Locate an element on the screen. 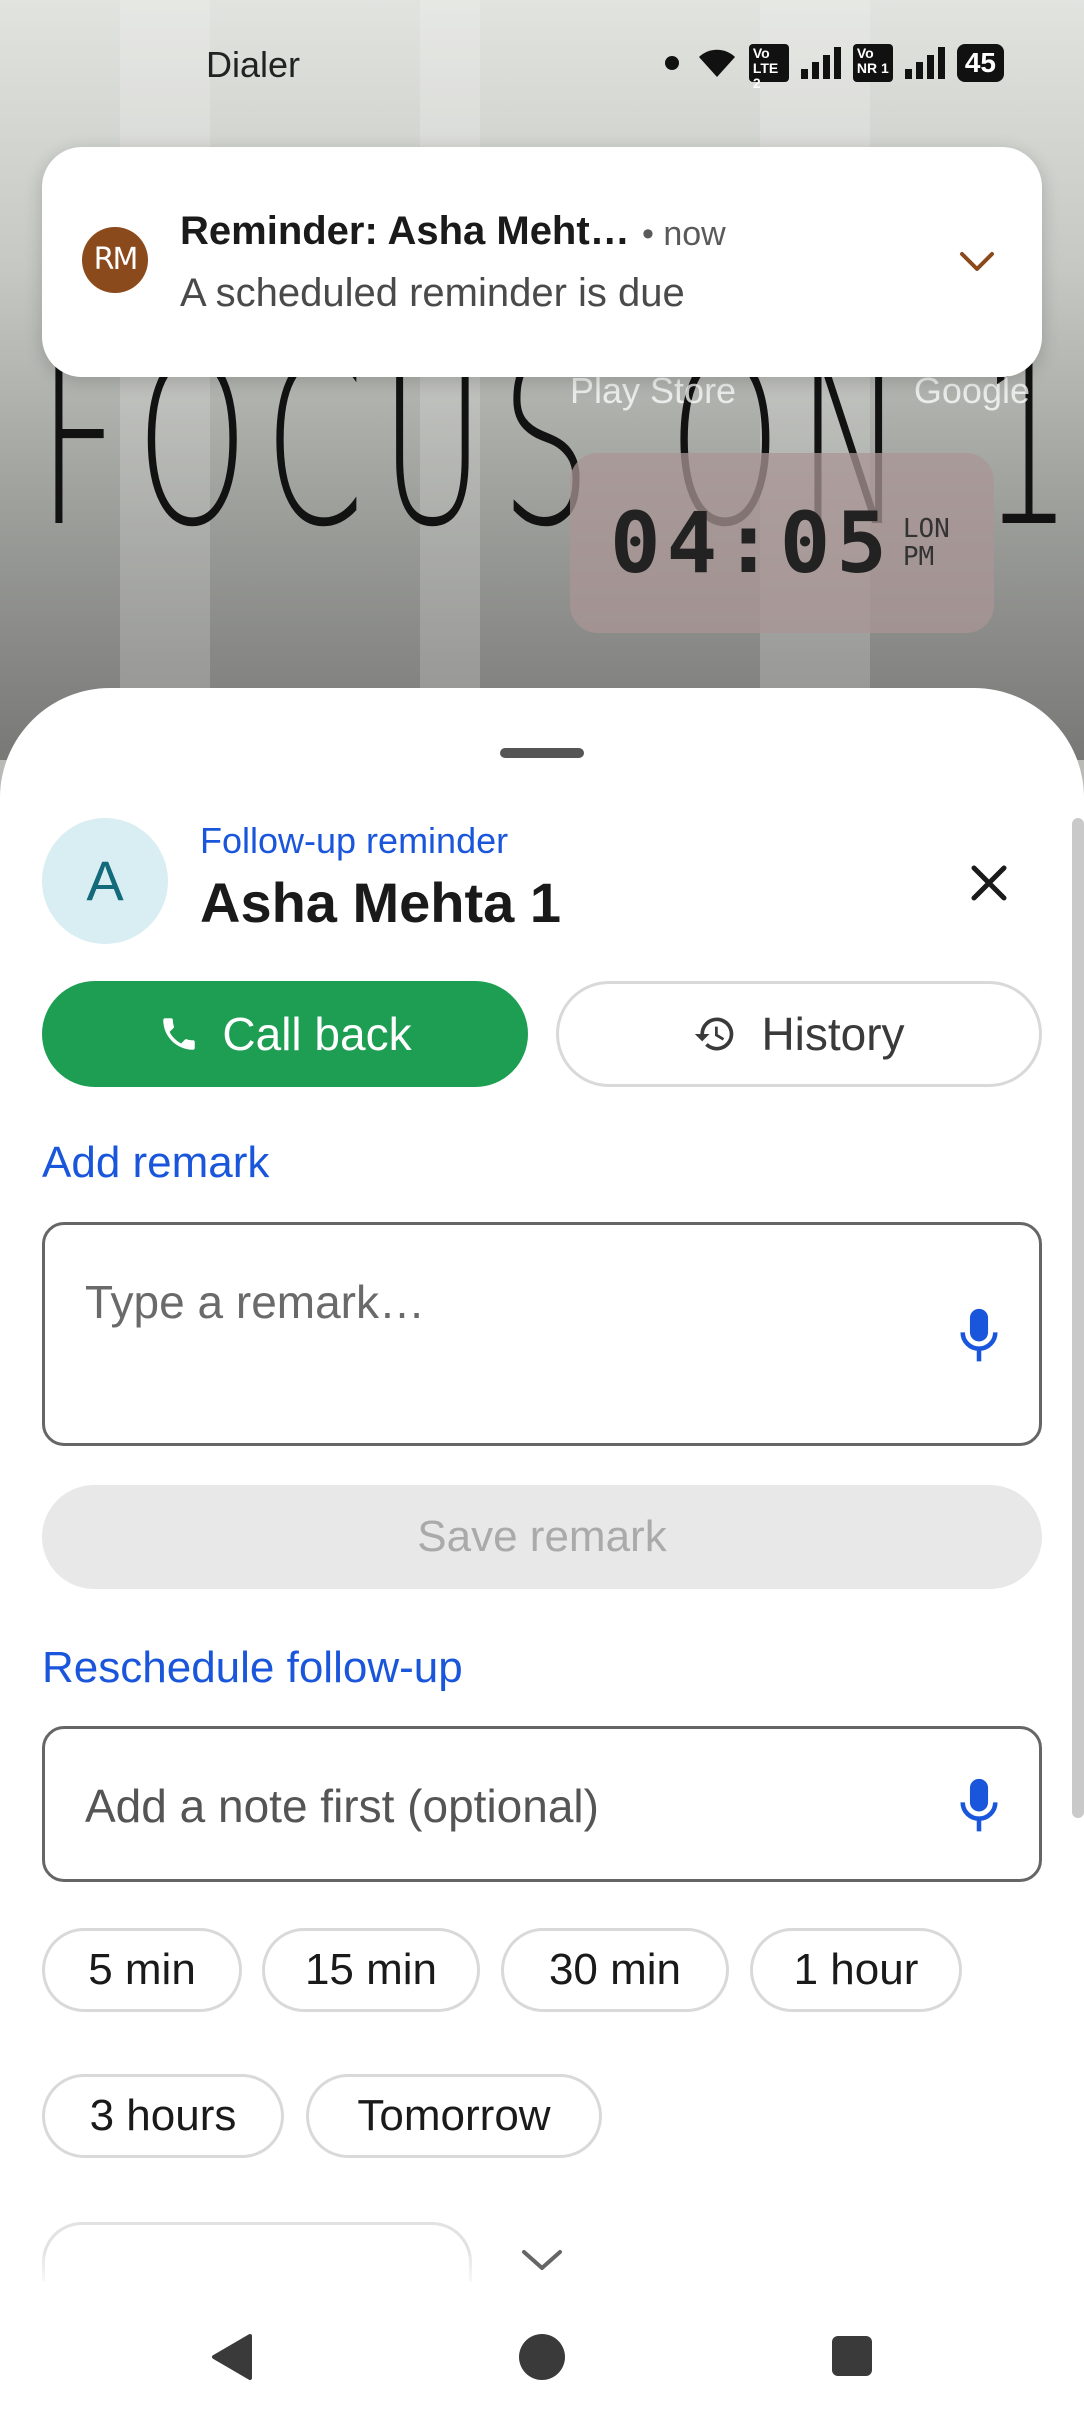  chip-30-min: 30 min is located at coordinates (615, 1970).